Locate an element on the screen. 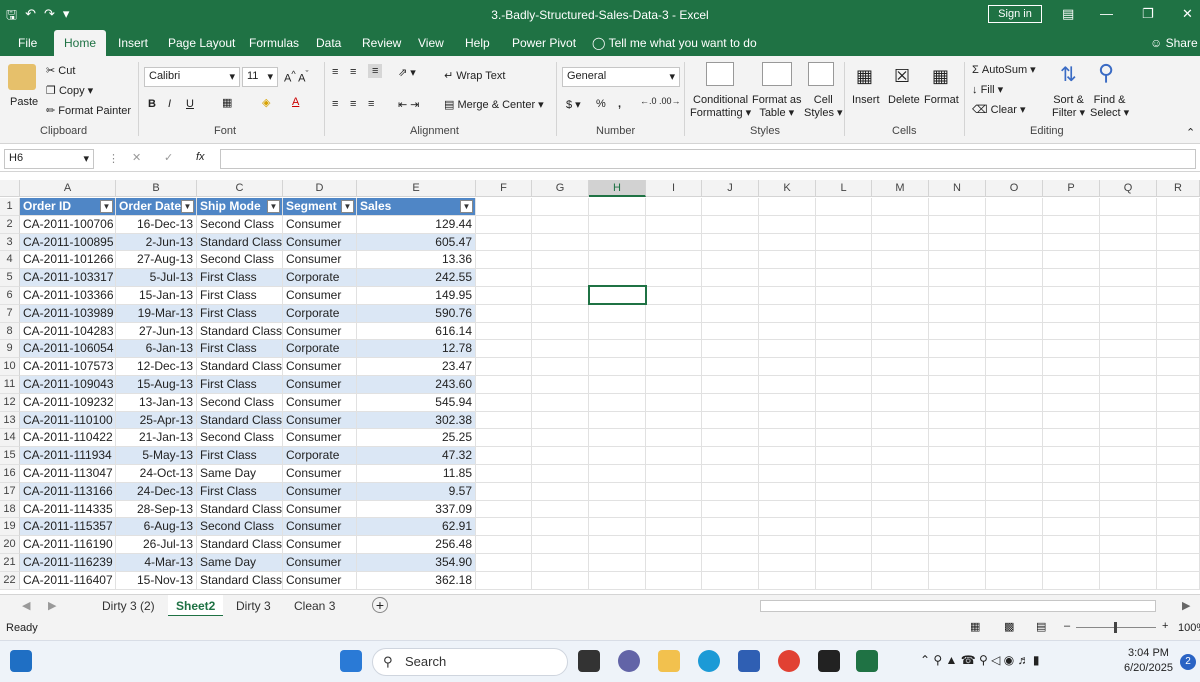  new-sheet-icon: + is located at coordinates (380, 605).